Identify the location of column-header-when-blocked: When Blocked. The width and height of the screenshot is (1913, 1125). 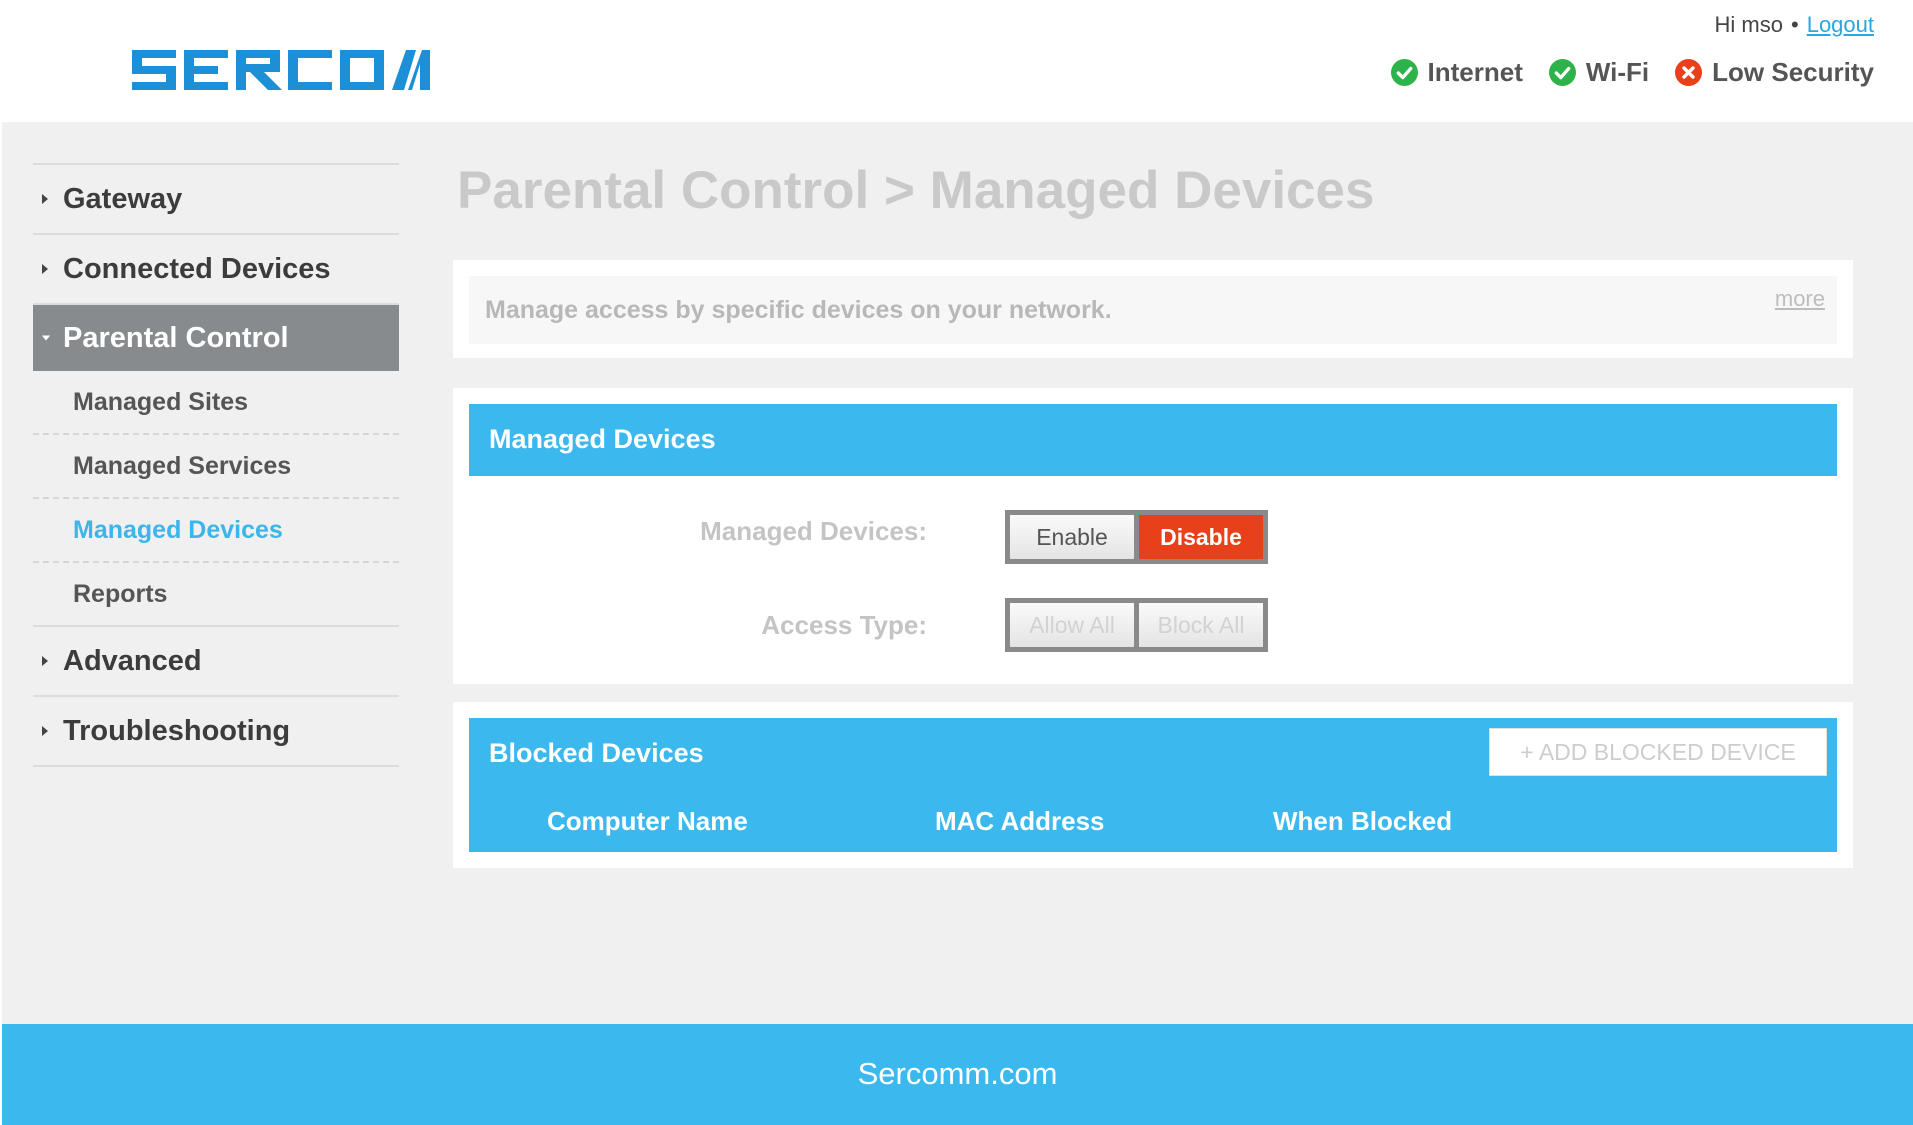
(1363, 821).